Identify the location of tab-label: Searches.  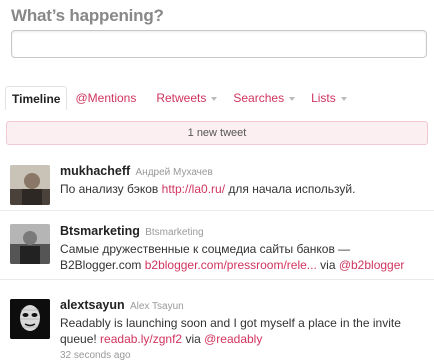
(259, 98).